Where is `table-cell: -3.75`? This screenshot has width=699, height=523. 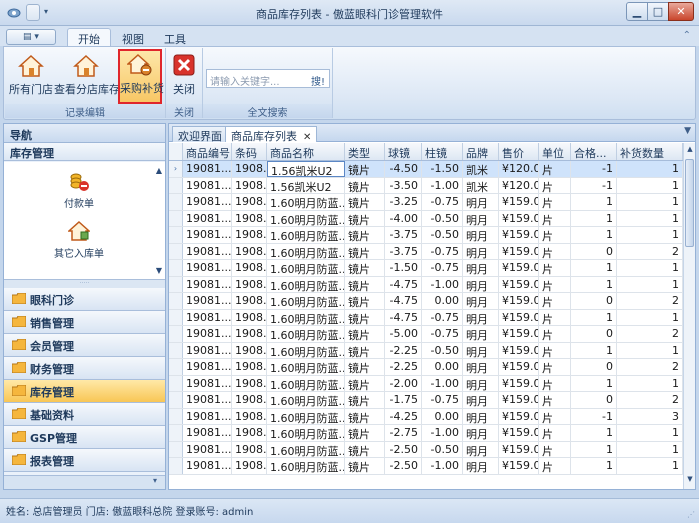
table-cell: -3.75 is located at coordinates (403, 235).